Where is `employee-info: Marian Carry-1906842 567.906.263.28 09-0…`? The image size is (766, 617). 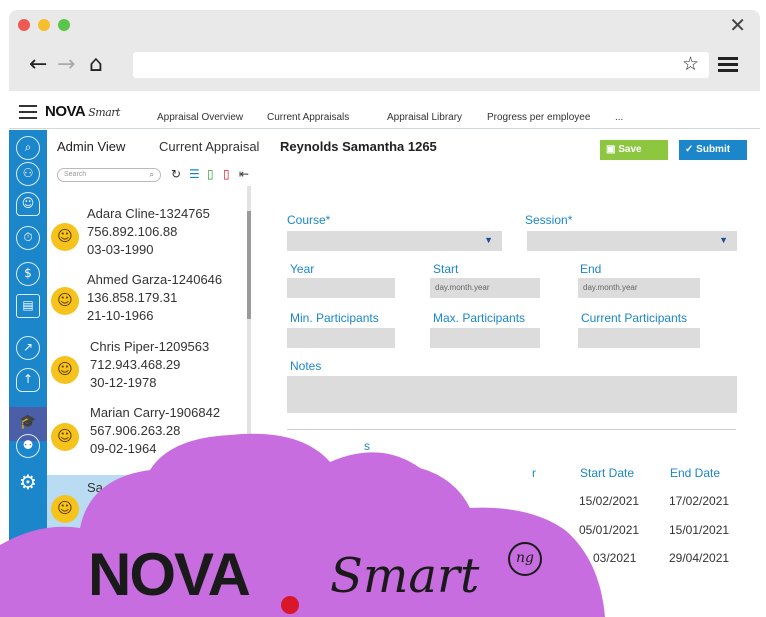
employee-info: Marian Carry-1906842 567.906.263.28 09-0… is located at coordinates (155, 431).